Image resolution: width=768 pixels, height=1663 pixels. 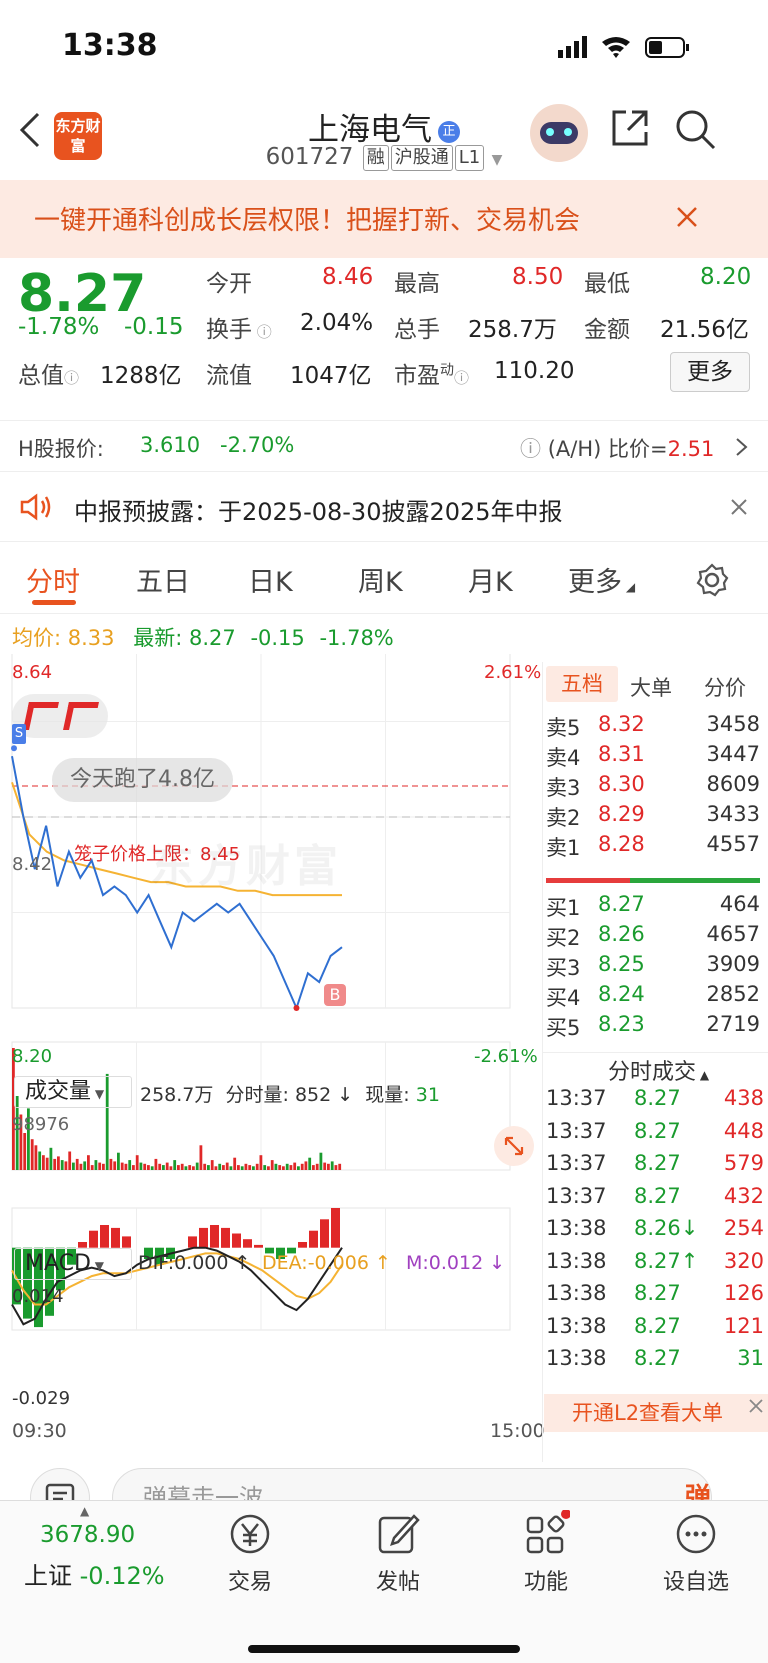 I want to click on volume-selector: 成交量 ▼, so click(x=73, y=1092).